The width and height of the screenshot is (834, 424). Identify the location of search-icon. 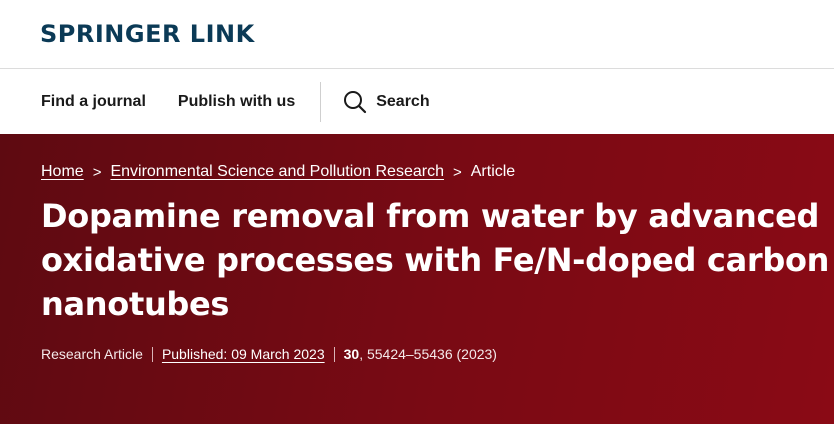
(355, 102).